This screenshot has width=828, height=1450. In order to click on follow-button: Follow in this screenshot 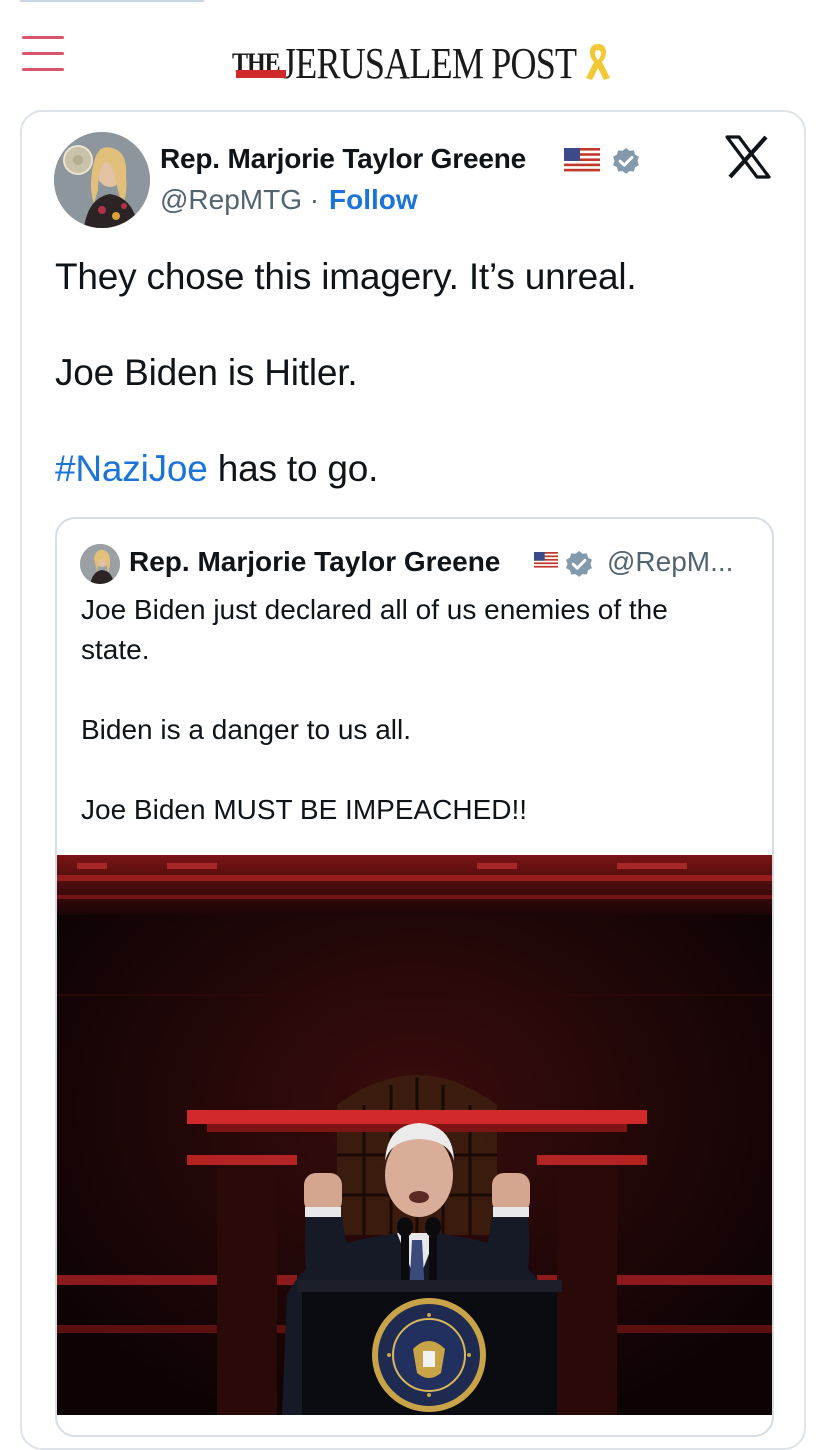, I will do `click(373, 200)`.